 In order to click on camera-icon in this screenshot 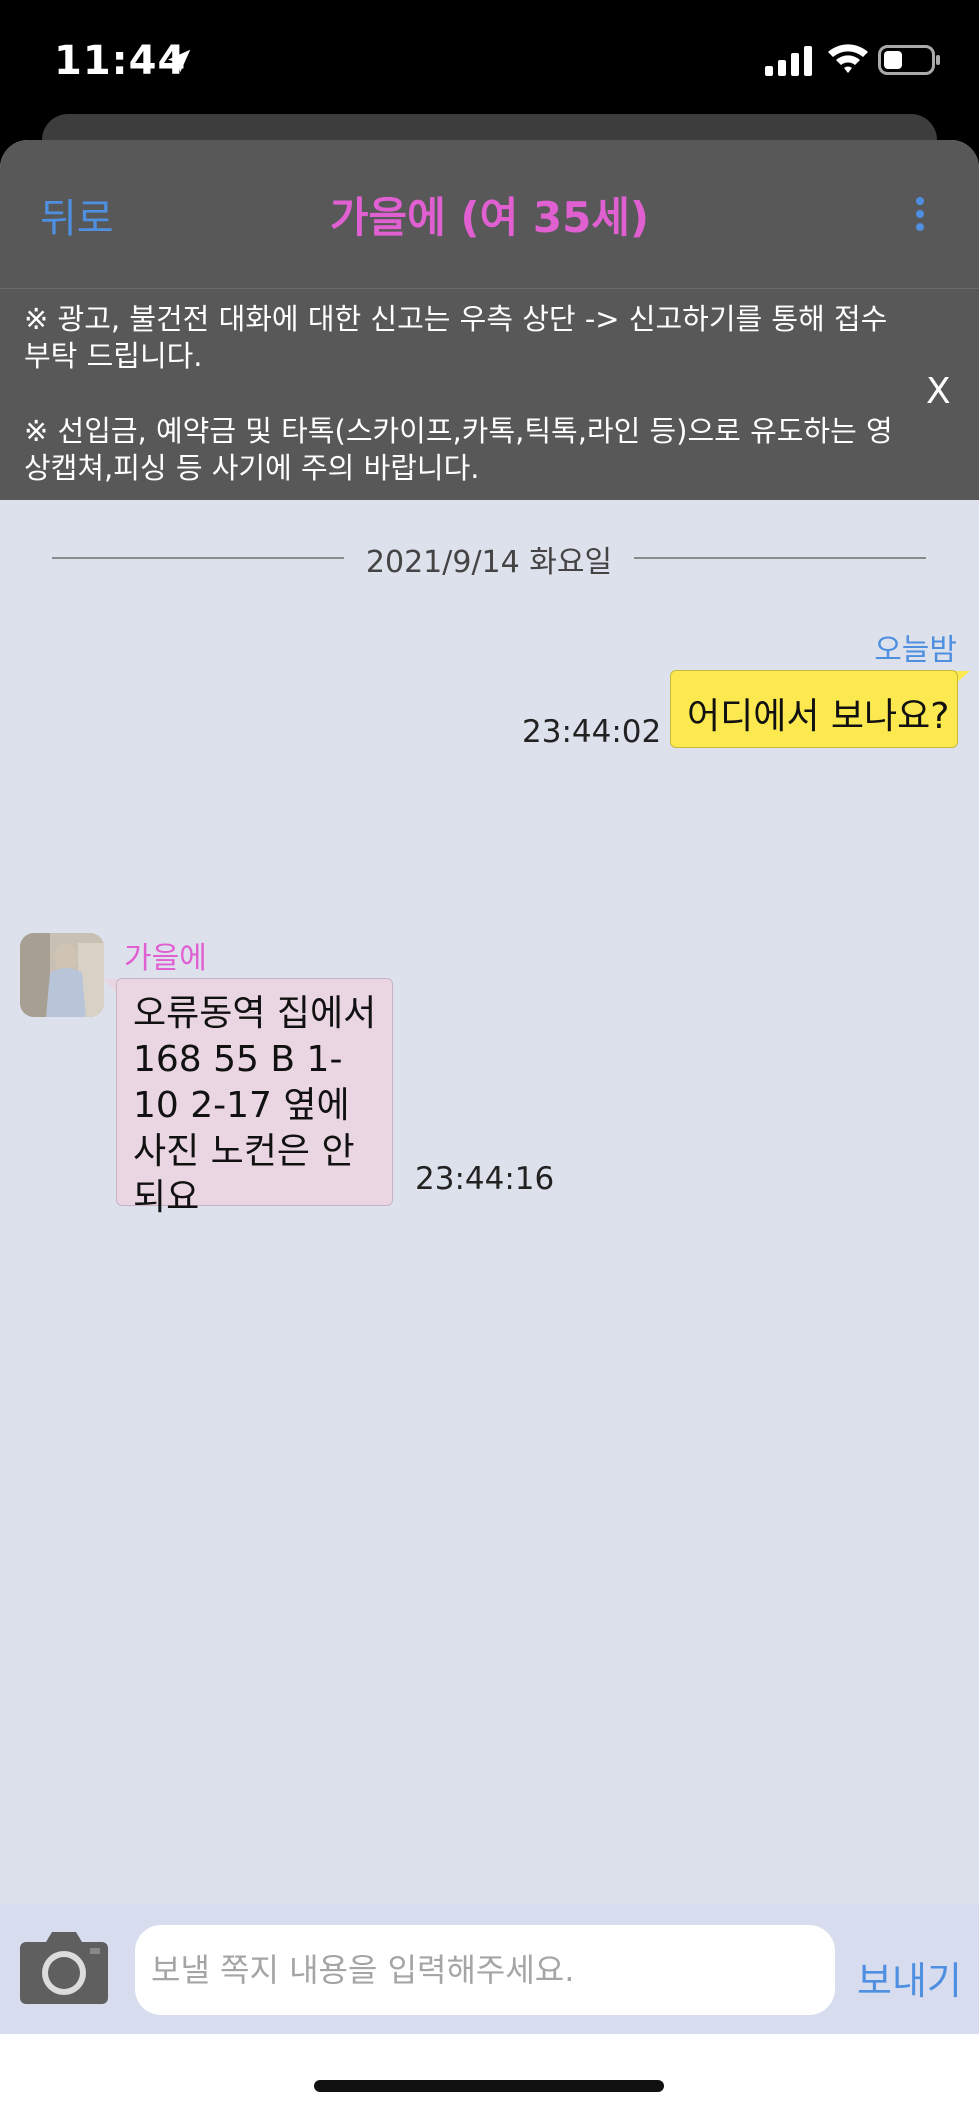, I will do `click(64, 1968)`.